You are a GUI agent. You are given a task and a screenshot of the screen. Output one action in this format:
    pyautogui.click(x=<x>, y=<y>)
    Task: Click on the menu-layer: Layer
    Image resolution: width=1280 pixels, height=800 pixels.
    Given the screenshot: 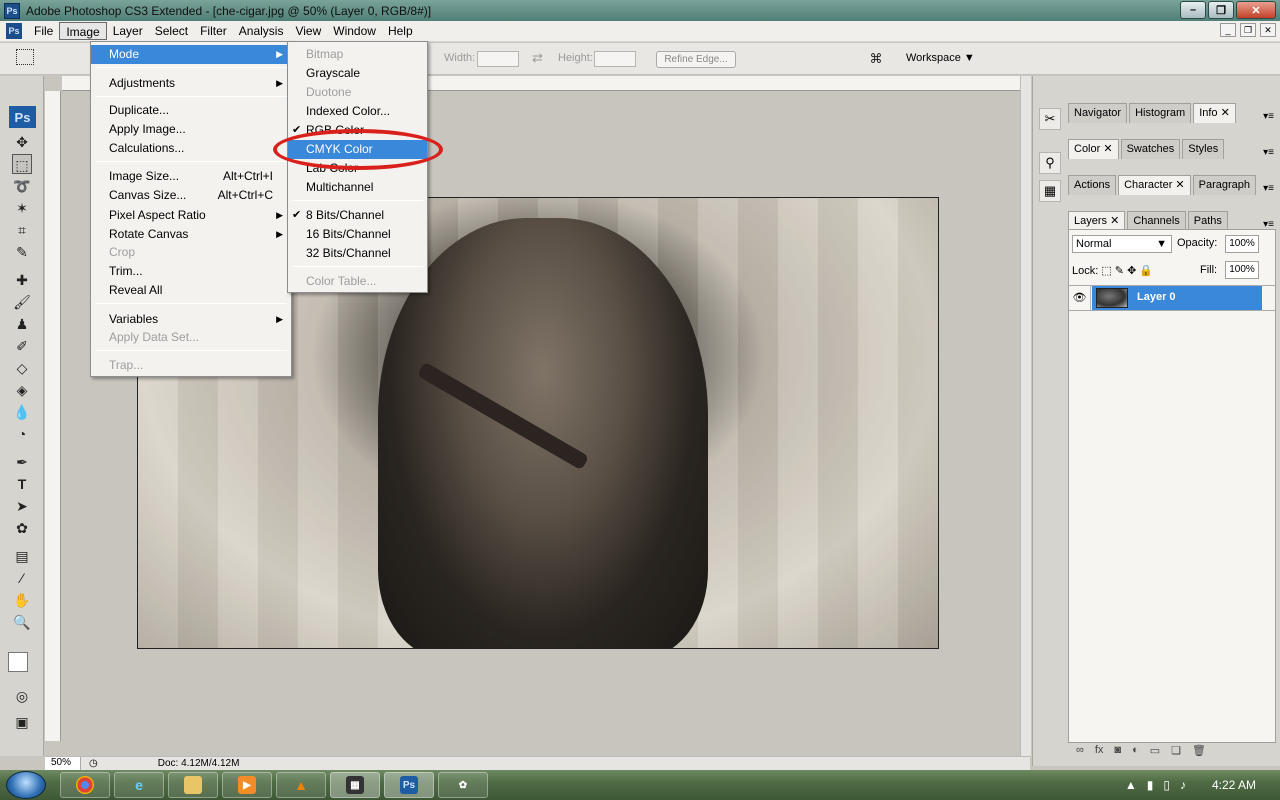 What is the action you would take?
    pyautogui.click(x=128, y=31)
    